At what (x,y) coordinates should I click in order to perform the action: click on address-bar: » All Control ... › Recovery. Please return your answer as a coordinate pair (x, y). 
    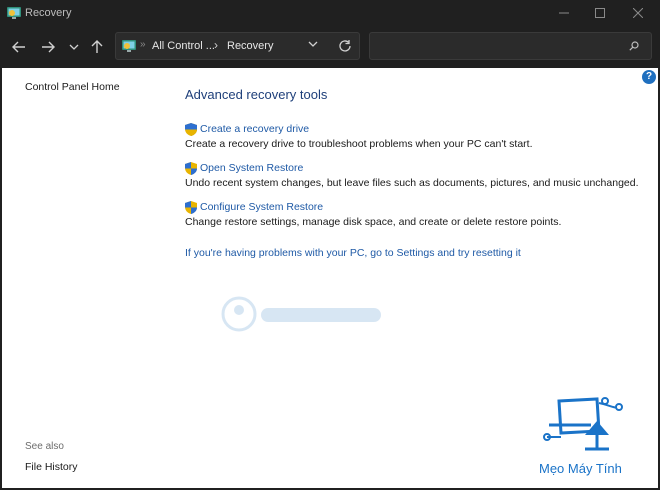
    Looking at the image, I should click on (237, 46).